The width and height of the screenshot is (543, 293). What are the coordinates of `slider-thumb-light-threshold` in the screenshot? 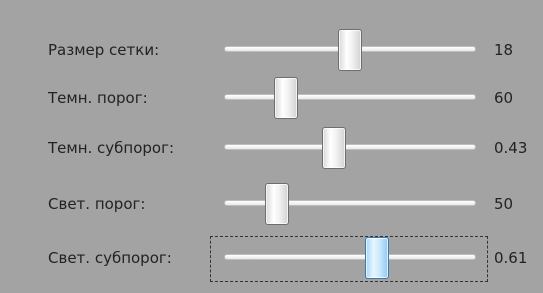 It's located at (277, 204).